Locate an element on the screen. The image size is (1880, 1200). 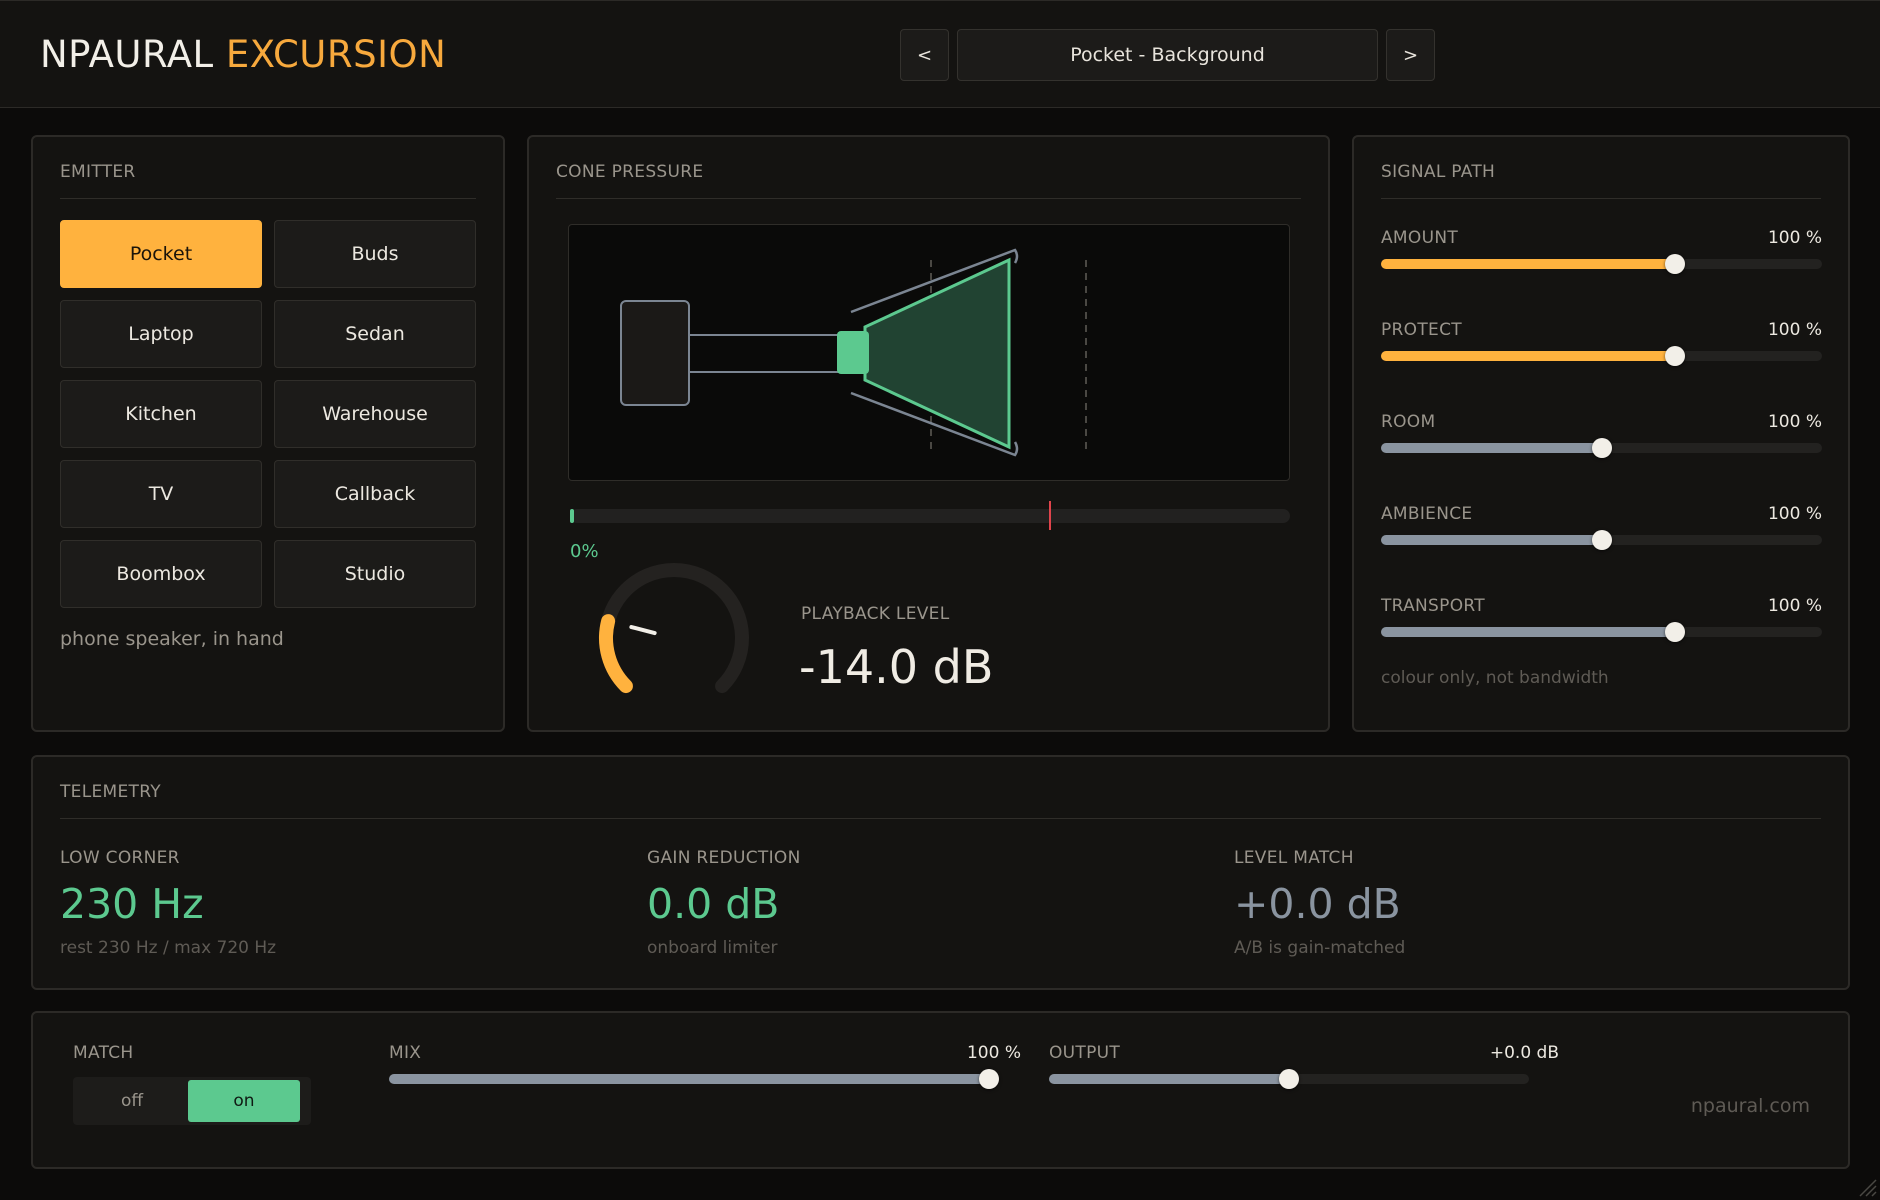
mix-value: 100 % is located at coordinates (993, 1053).